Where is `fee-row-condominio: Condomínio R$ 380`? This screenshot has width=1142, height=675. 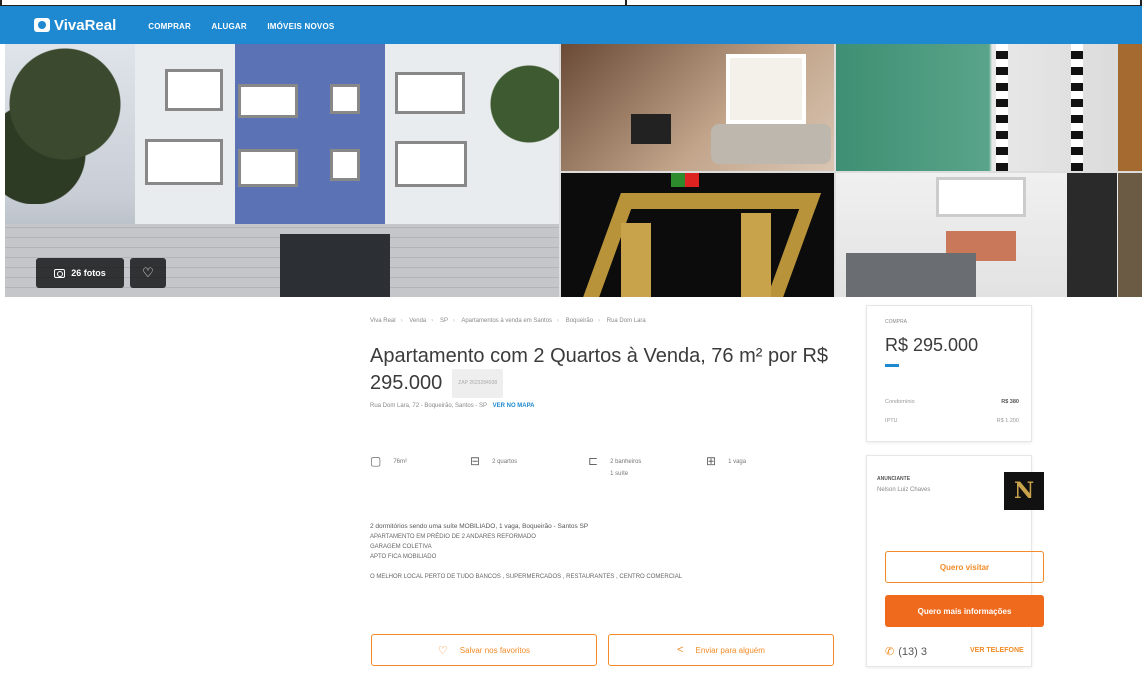
fee-row-condominio: Condomínio R$ 380 is located at coordinates (952, 402).